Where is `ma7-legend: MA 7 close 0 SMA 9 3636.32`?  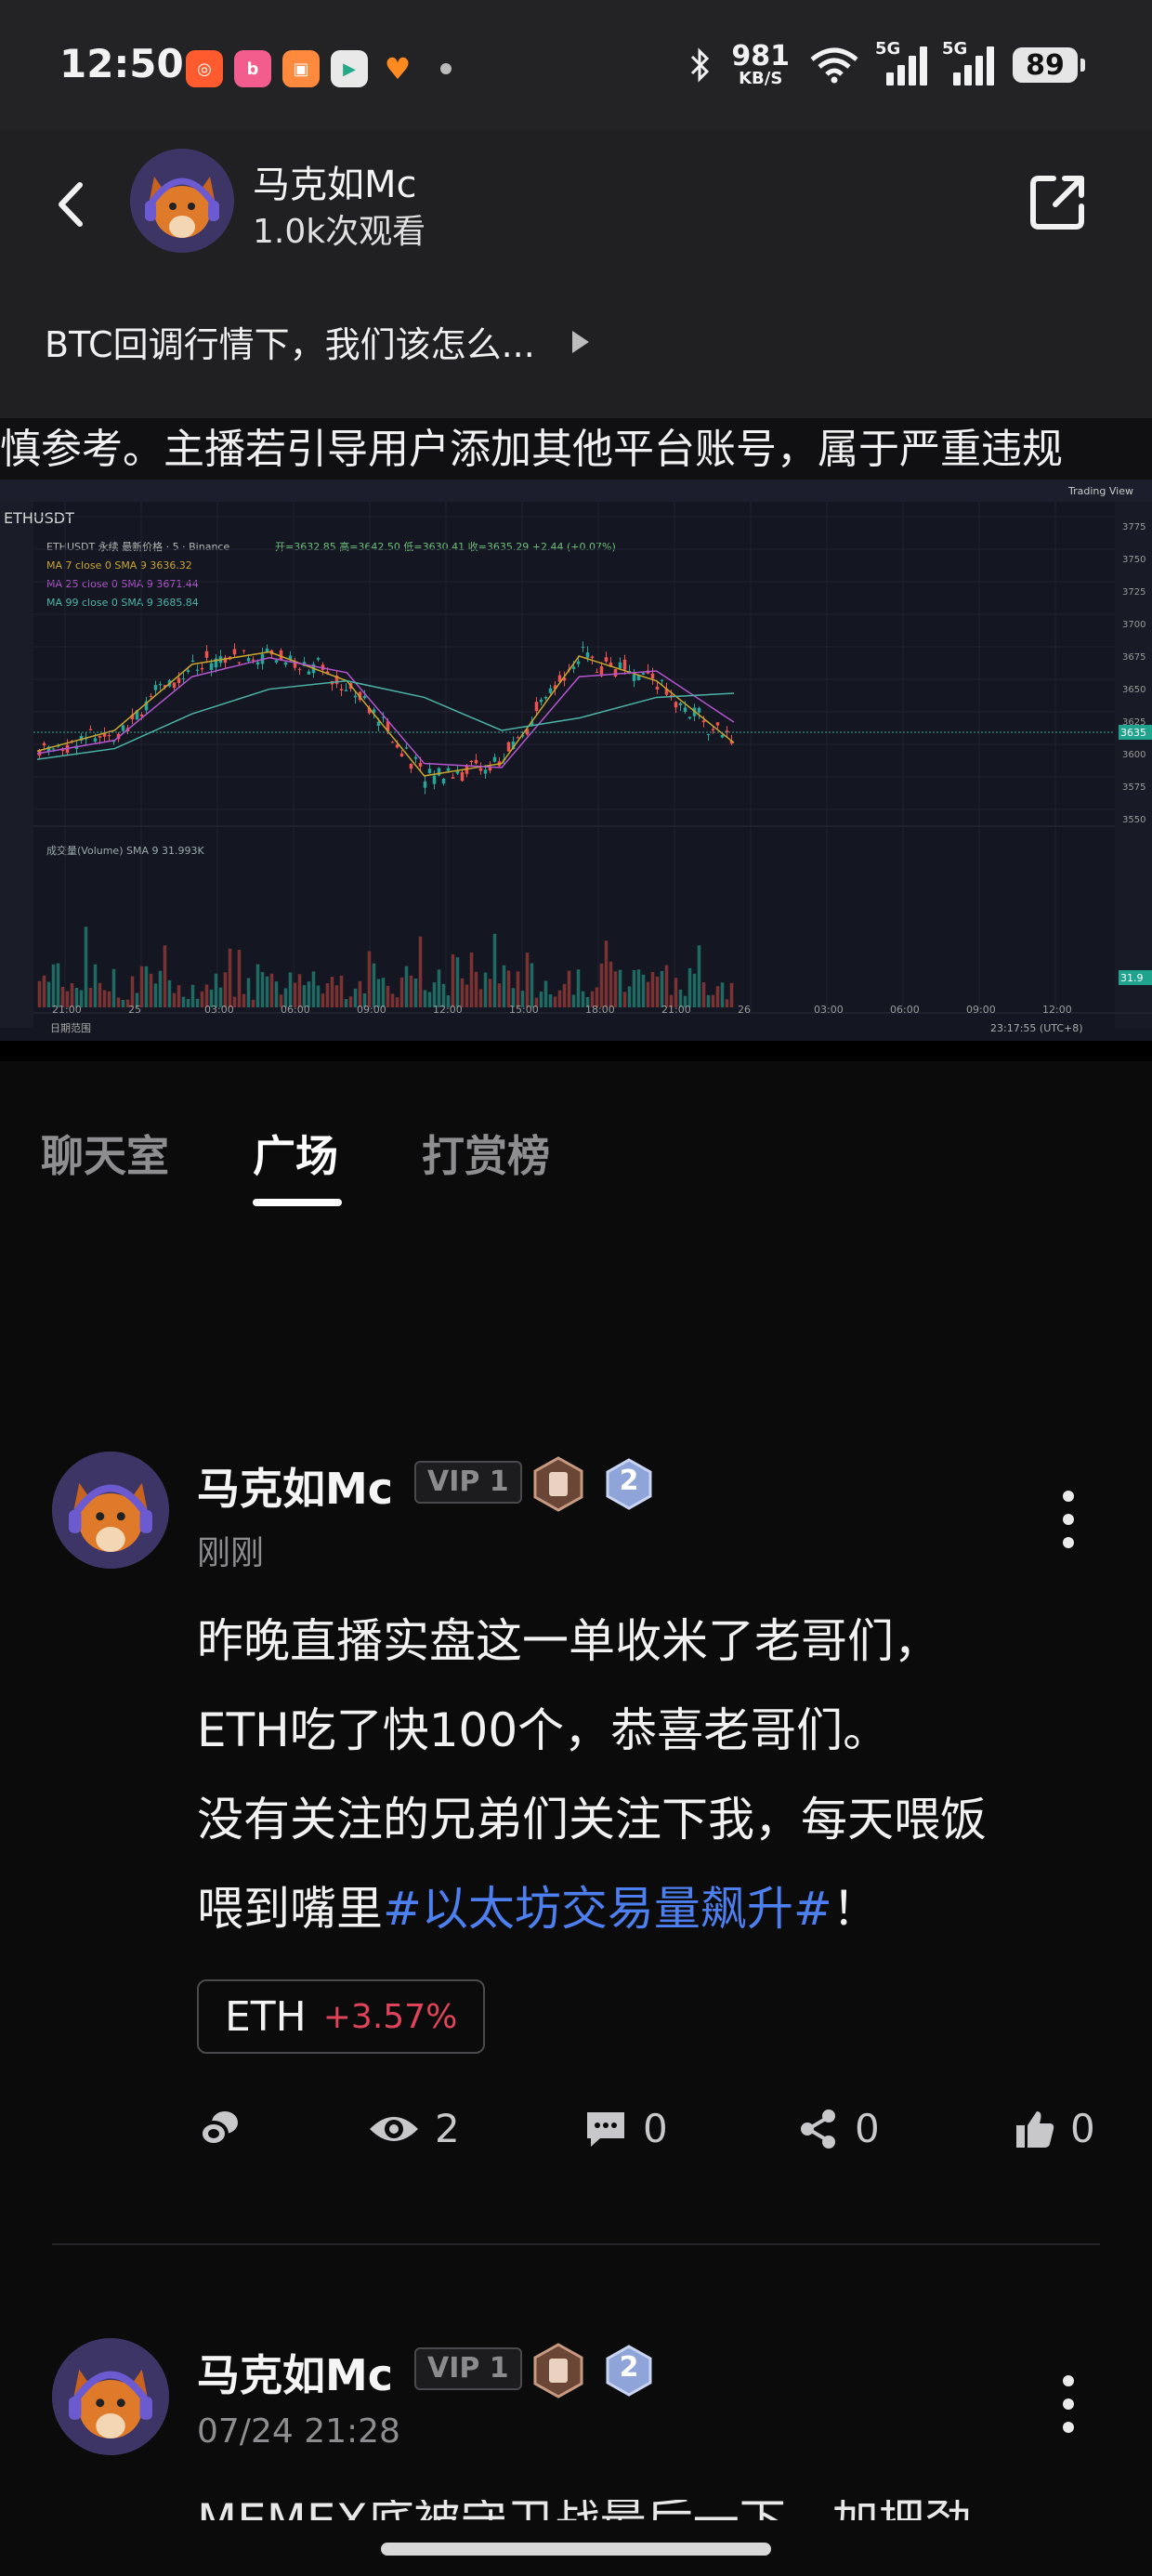
ma7-legend: MA 7 close 0 SMA 9 3636.32 is located at coordinates (119, 565).